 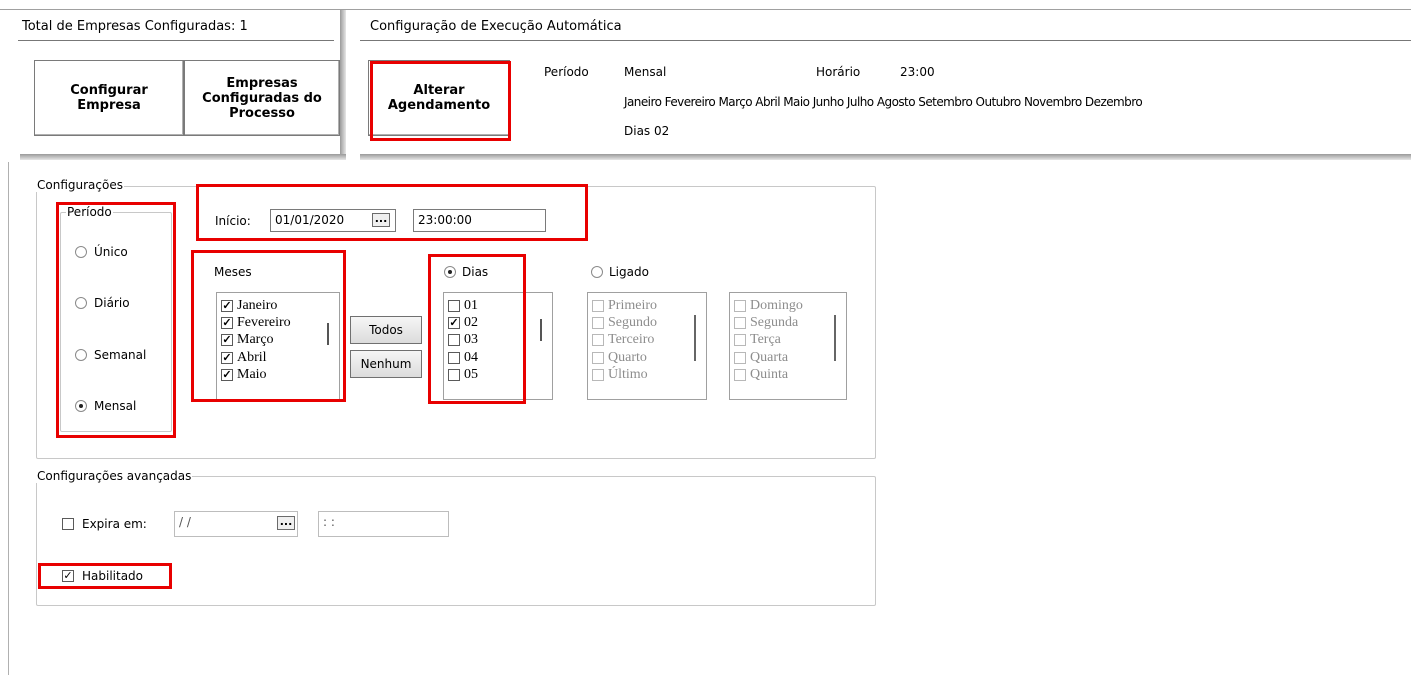 What do you see at coordinates (392, 212) in the screenshot?
I see `highlight-inicio` at bounding box center [392, 212].